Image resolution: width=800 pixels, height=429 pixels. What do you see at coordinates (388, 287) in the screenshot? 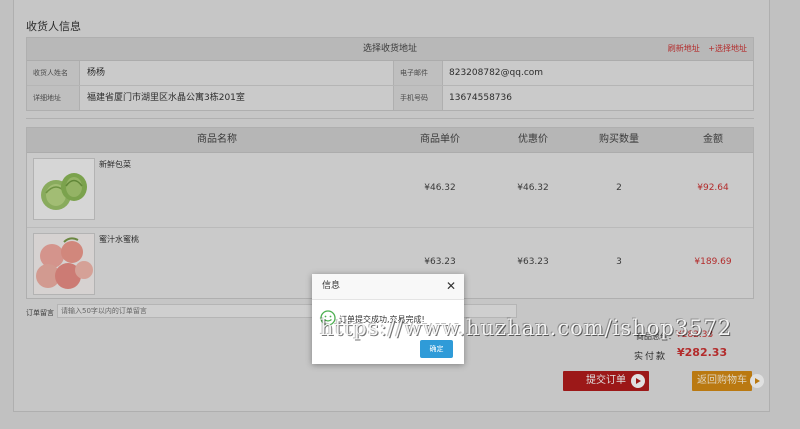
I see `dialog-header: 信息 ✕` at bounding box center [388, 287].